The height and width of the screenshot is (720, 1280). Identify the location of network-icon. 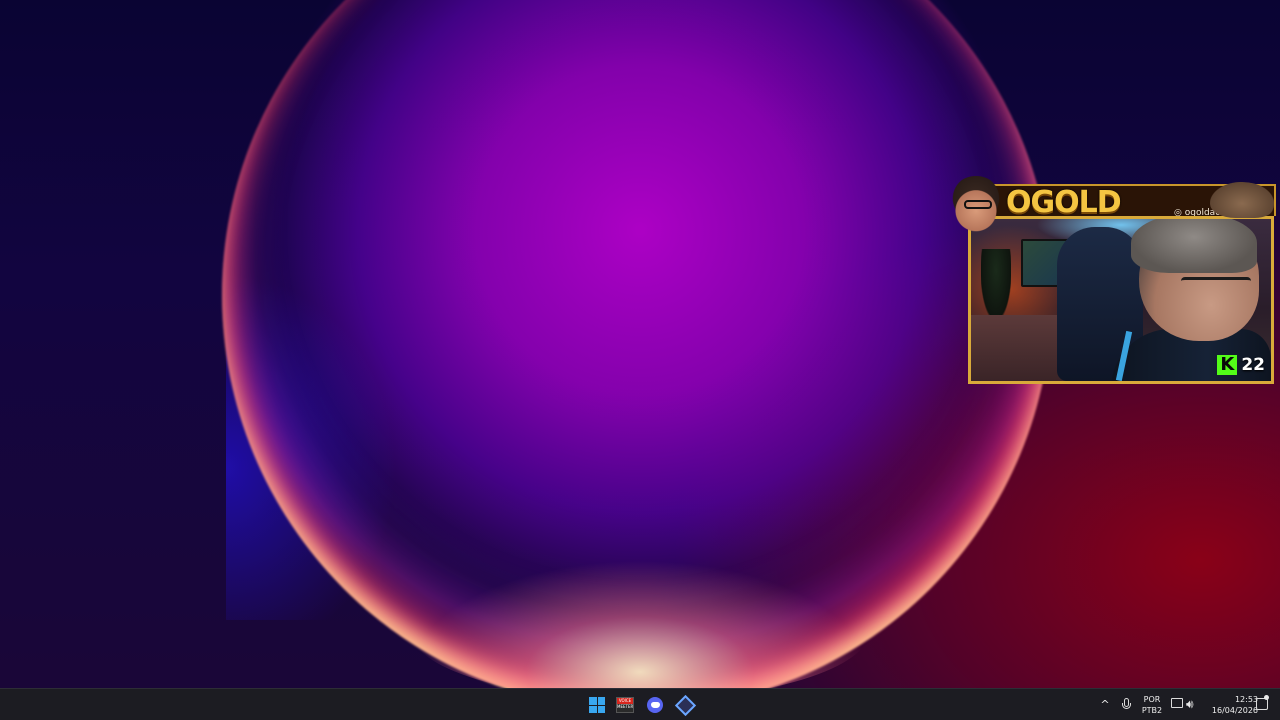
(1177, 703).